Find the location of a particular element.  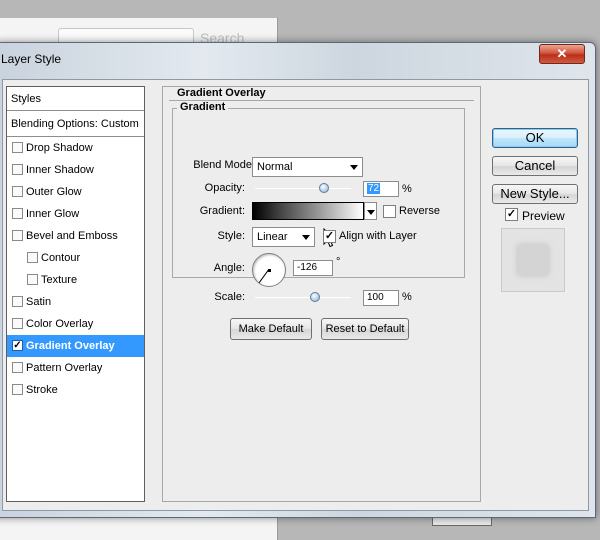

blending-options-item: Blending Options: Custom is located at coordinates (75, 124).